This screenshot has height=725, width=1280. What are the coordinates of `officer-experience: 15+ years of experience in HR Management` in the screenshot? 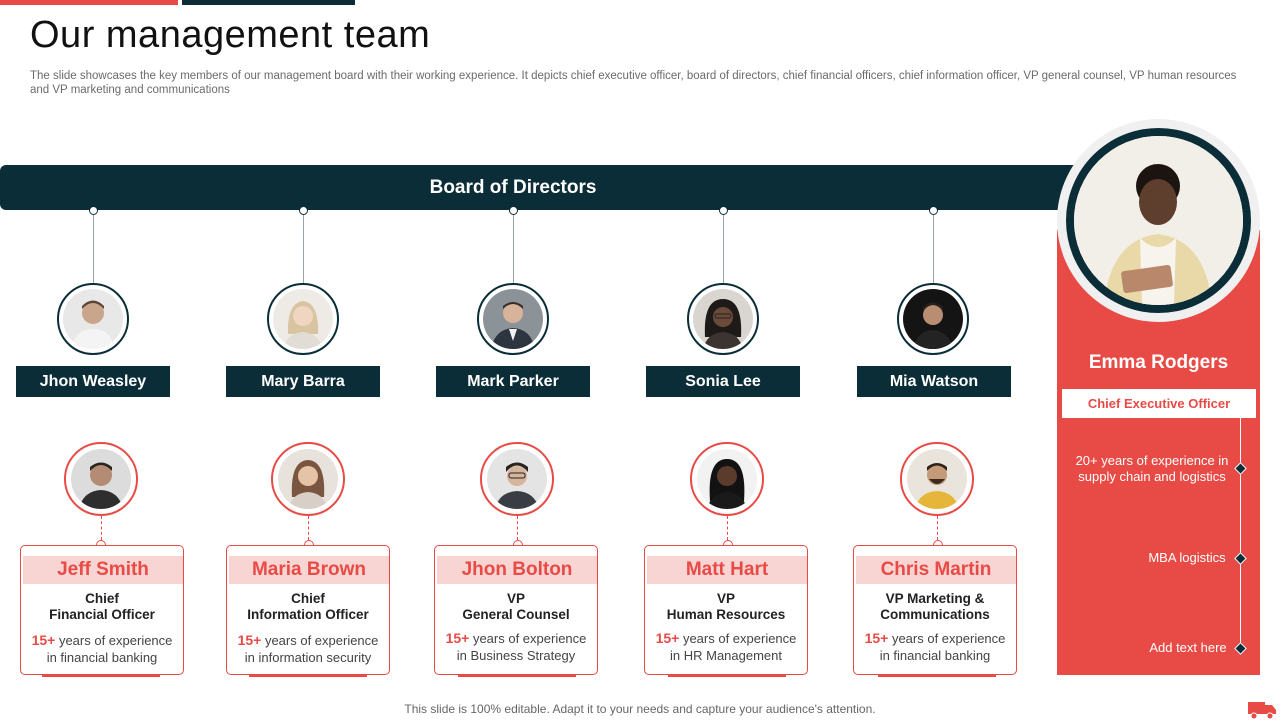 It's located at (726, 647).